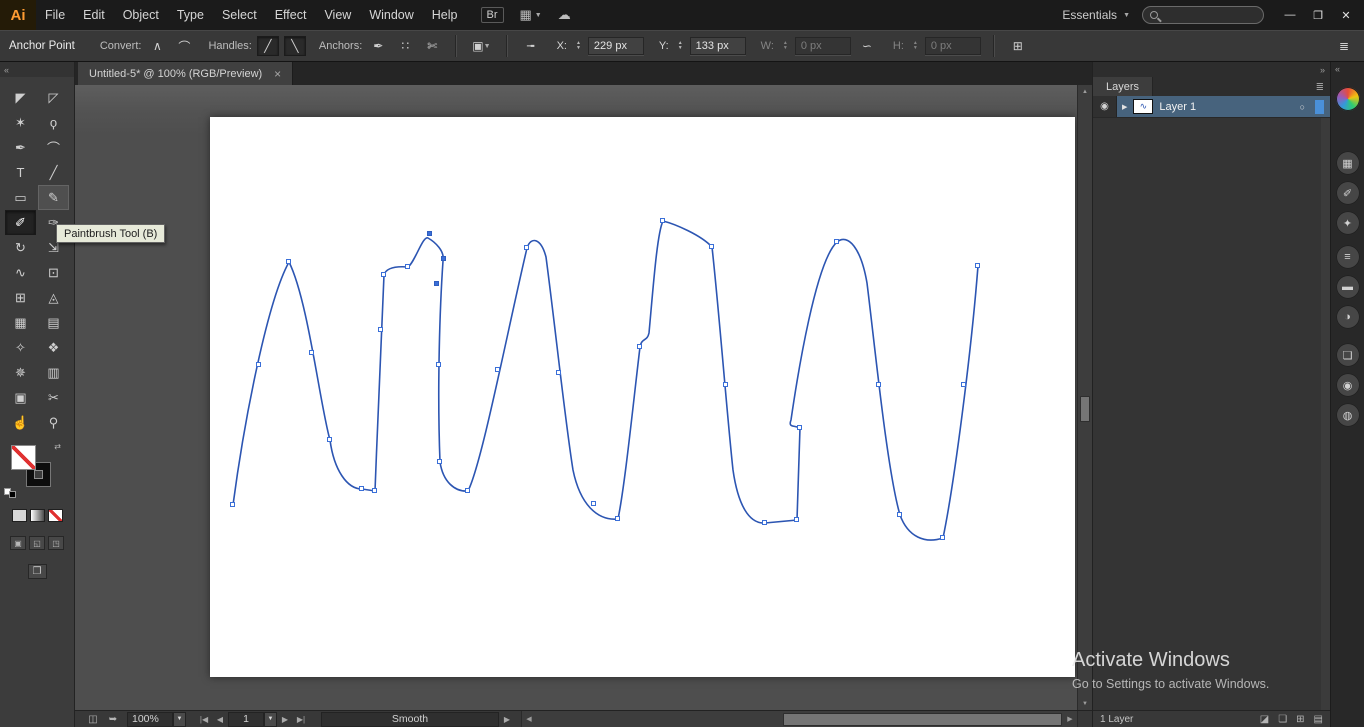  Describe the element at coordinates (53, 197) in the screenshot. I see `pencil-tool: ✎` at that location.